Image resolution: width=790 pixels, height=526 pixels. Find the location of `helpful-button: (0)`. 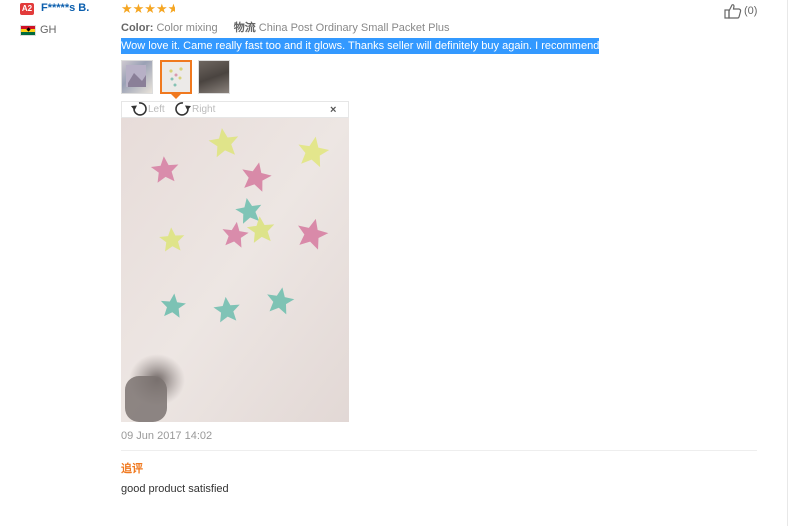

helpful-button: (0) is located at coordinates (740, 11).